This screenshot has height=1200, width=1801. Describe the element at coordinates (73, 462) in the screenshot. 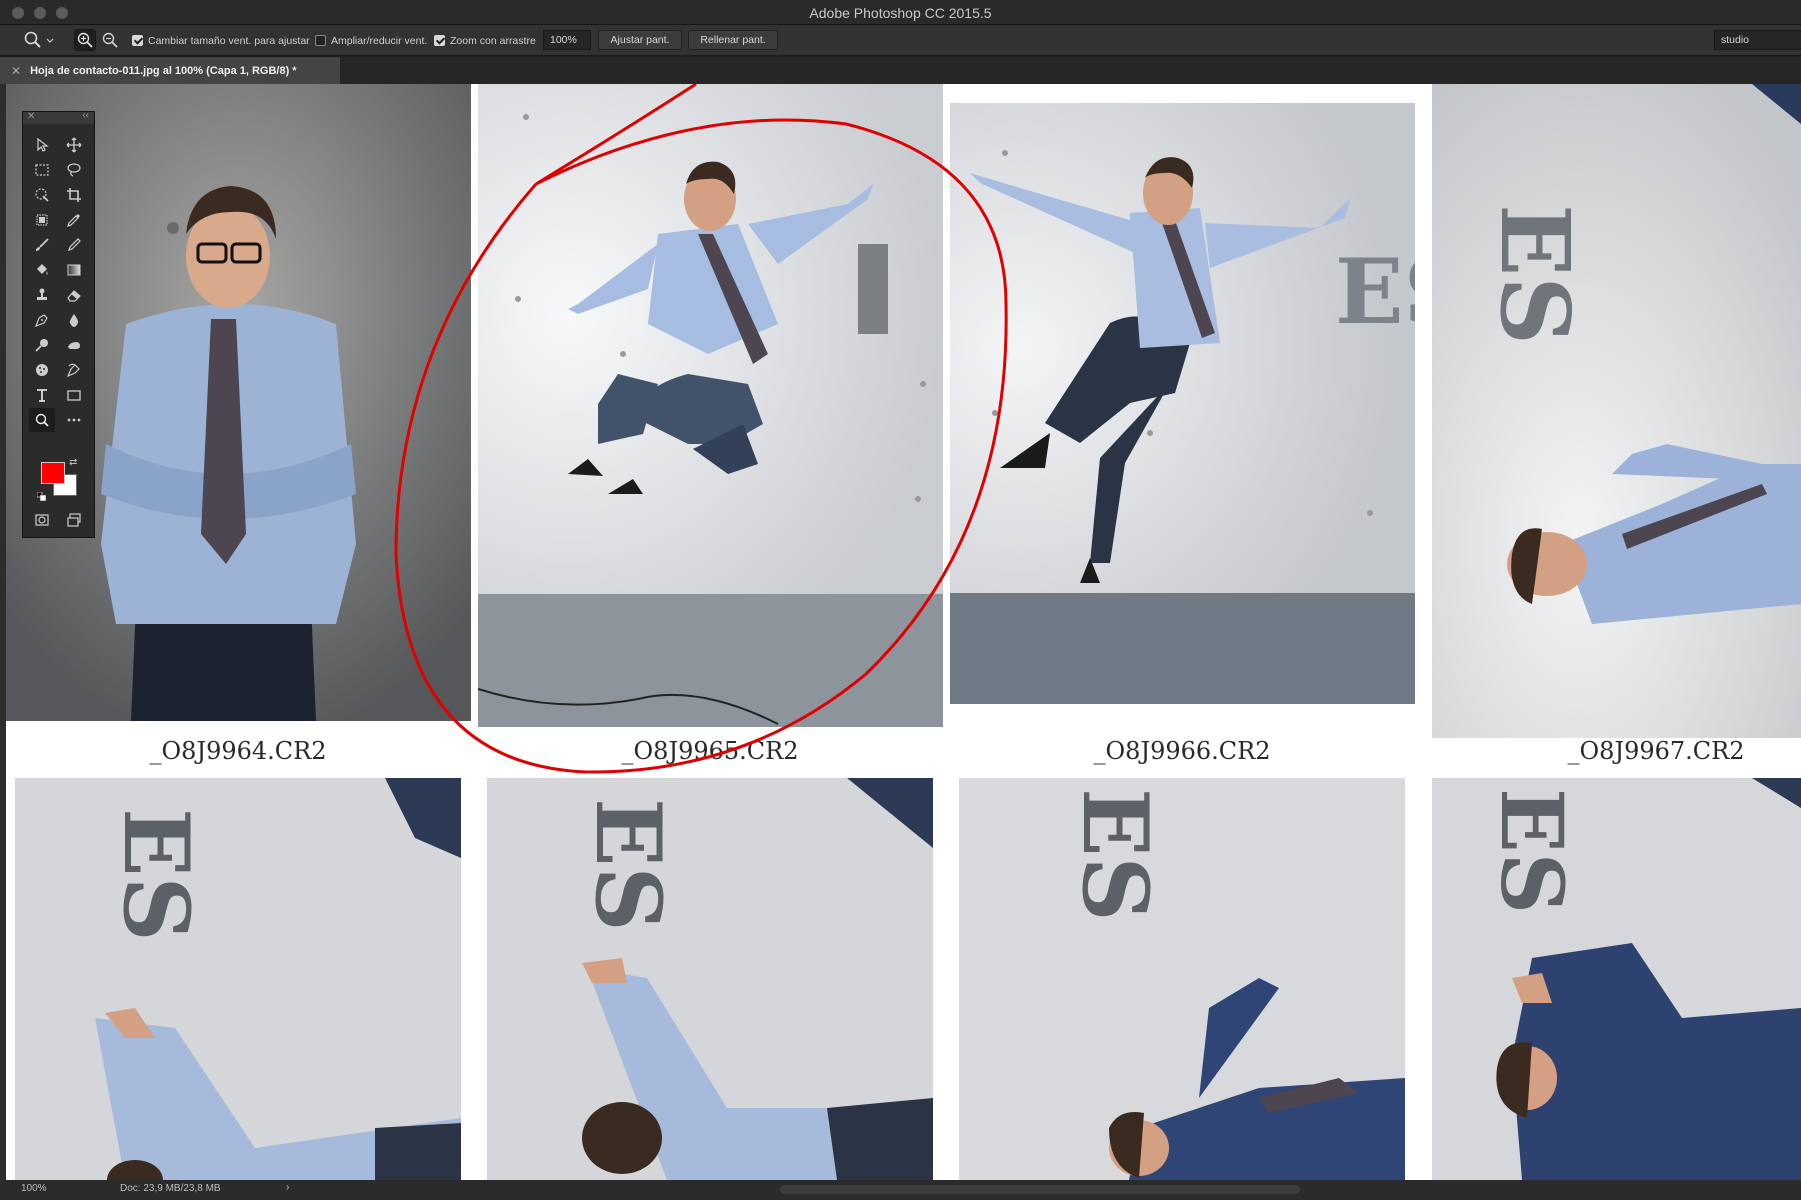

I see `swap-colors-icon: ⇄` at that location.